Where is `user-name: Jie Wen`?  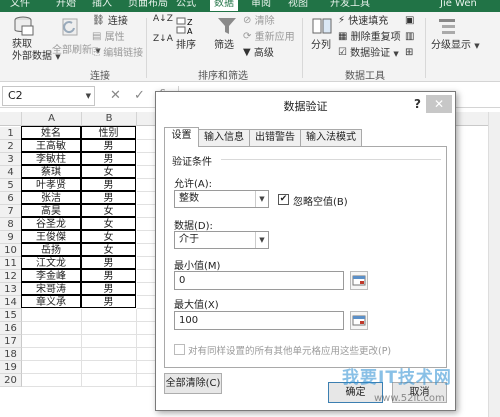 user-name: Jie Wen is located at coordinates (458, 5).